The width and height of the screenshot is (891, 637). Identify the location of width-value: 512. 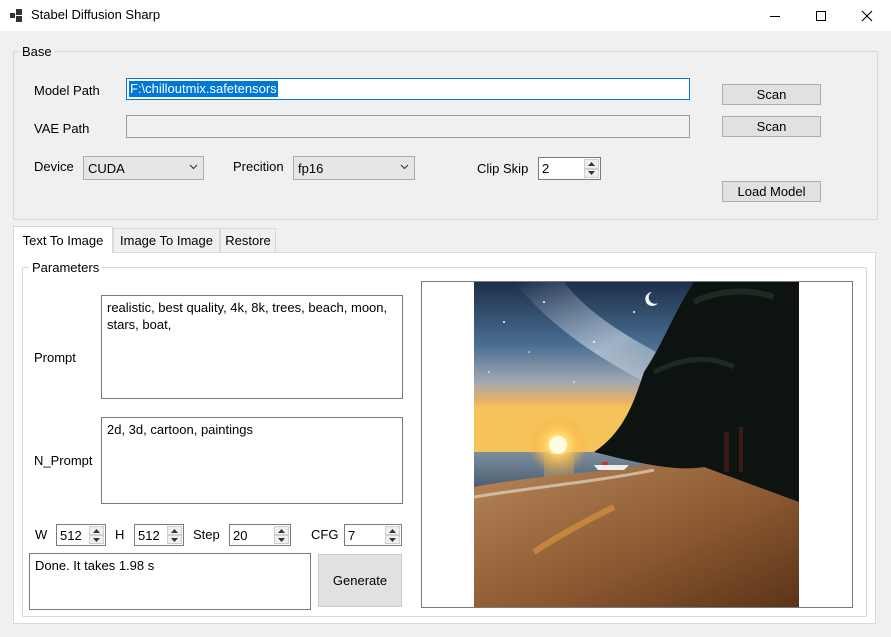
(71, 535).